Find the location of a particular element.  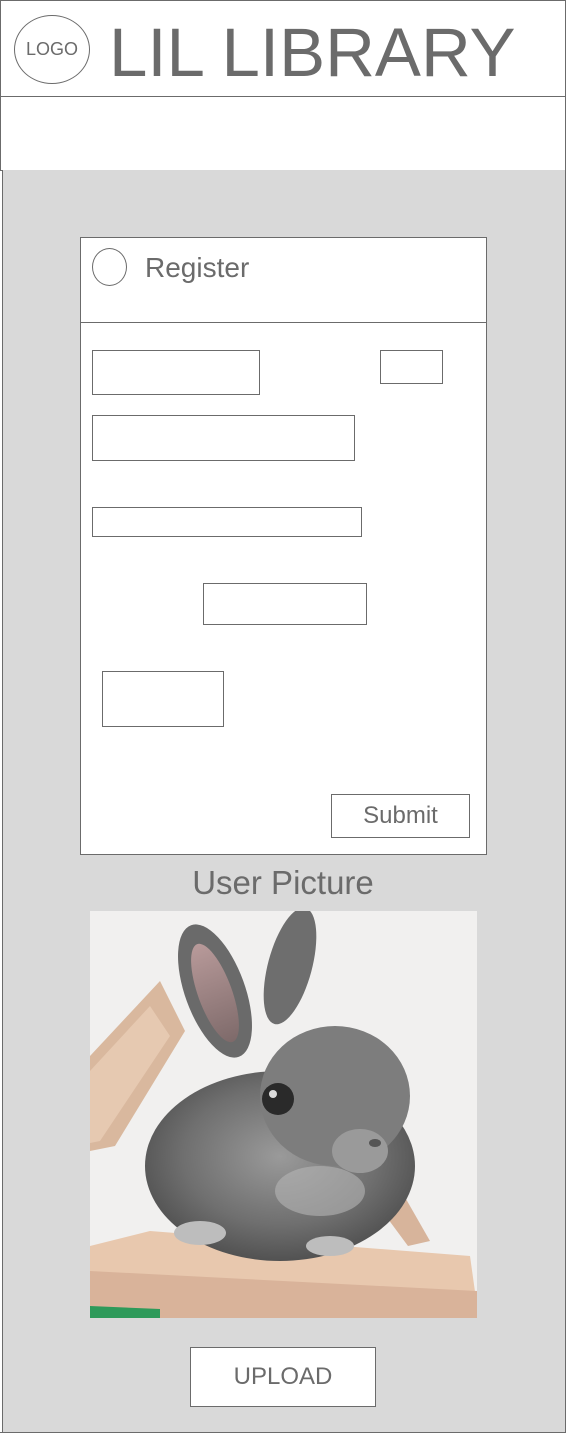

register-radio is located at coordinates (109, 267).